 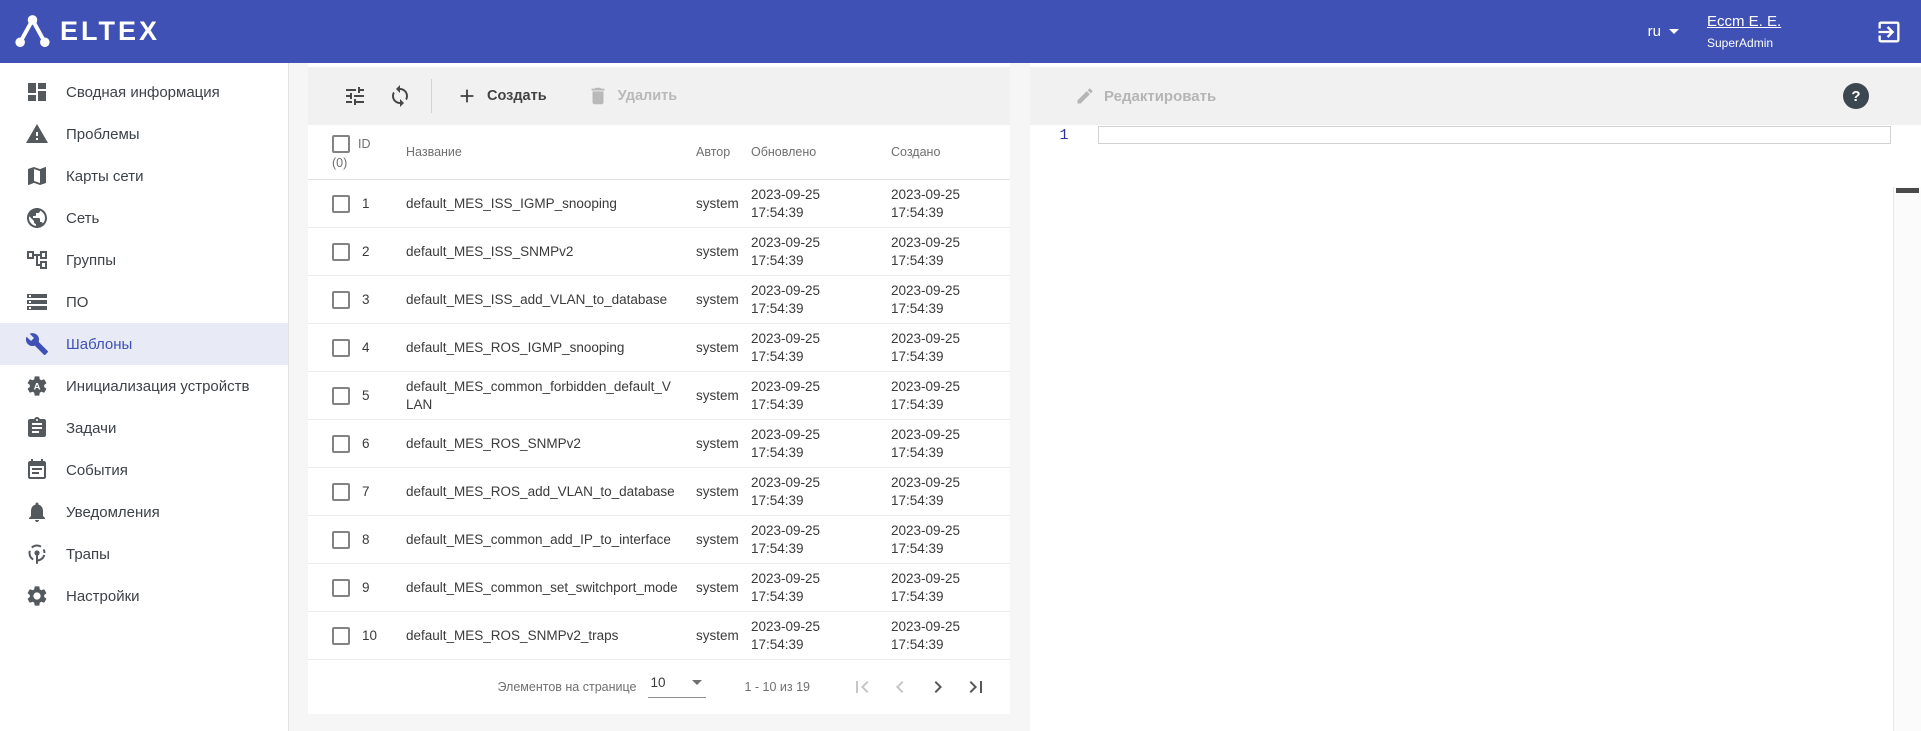 I want to click on row-id: 6, so click(x=366, y=443).